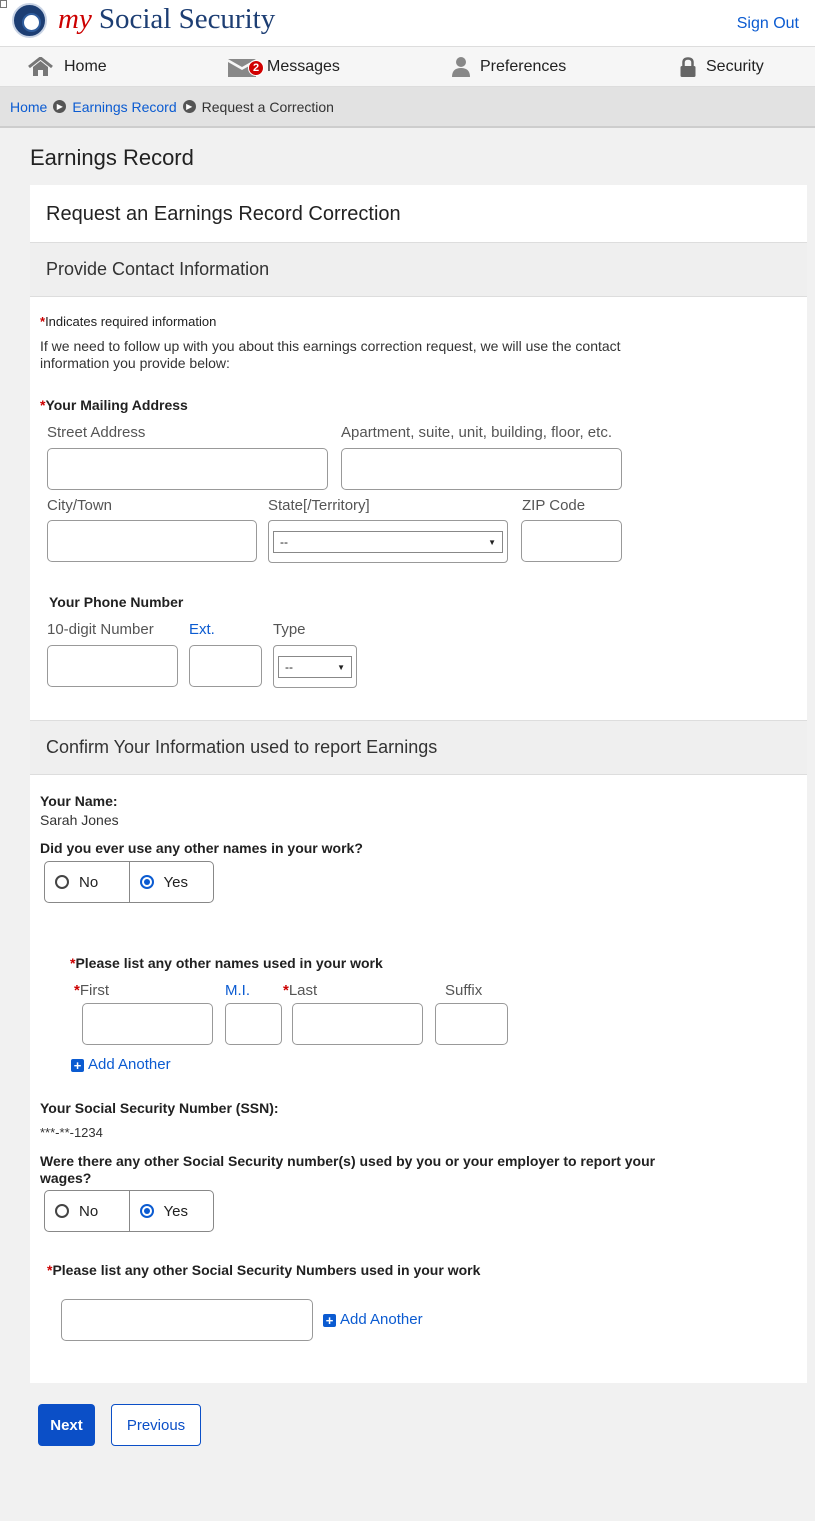 This screenshot has width=815, height=1521. I want to click on other-names-no-option: No, so click(87, 882).